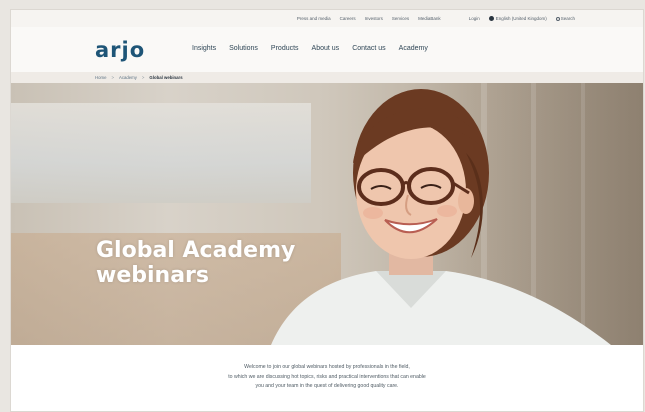 The height and width of the screenshot is (412, 645). What do you see at coordinates (567, 18) in the screenshot?
I see `search-label: Search` at bounding box center [567, 18].